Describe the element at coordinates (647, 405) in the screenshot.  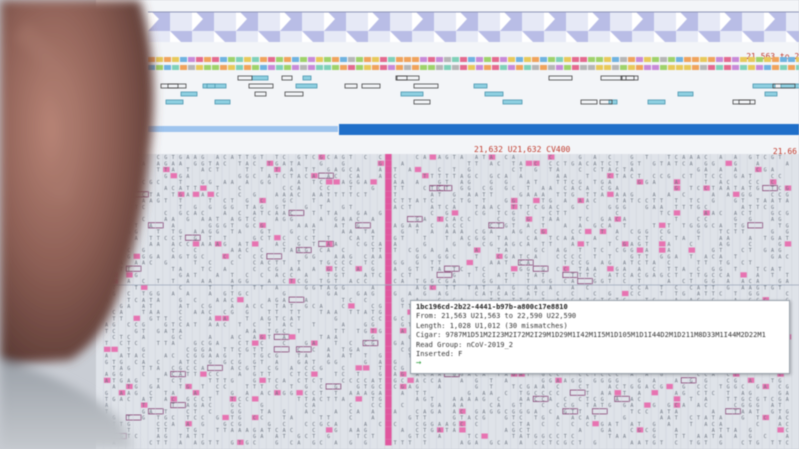
I see `mismatch-cell` at that location.